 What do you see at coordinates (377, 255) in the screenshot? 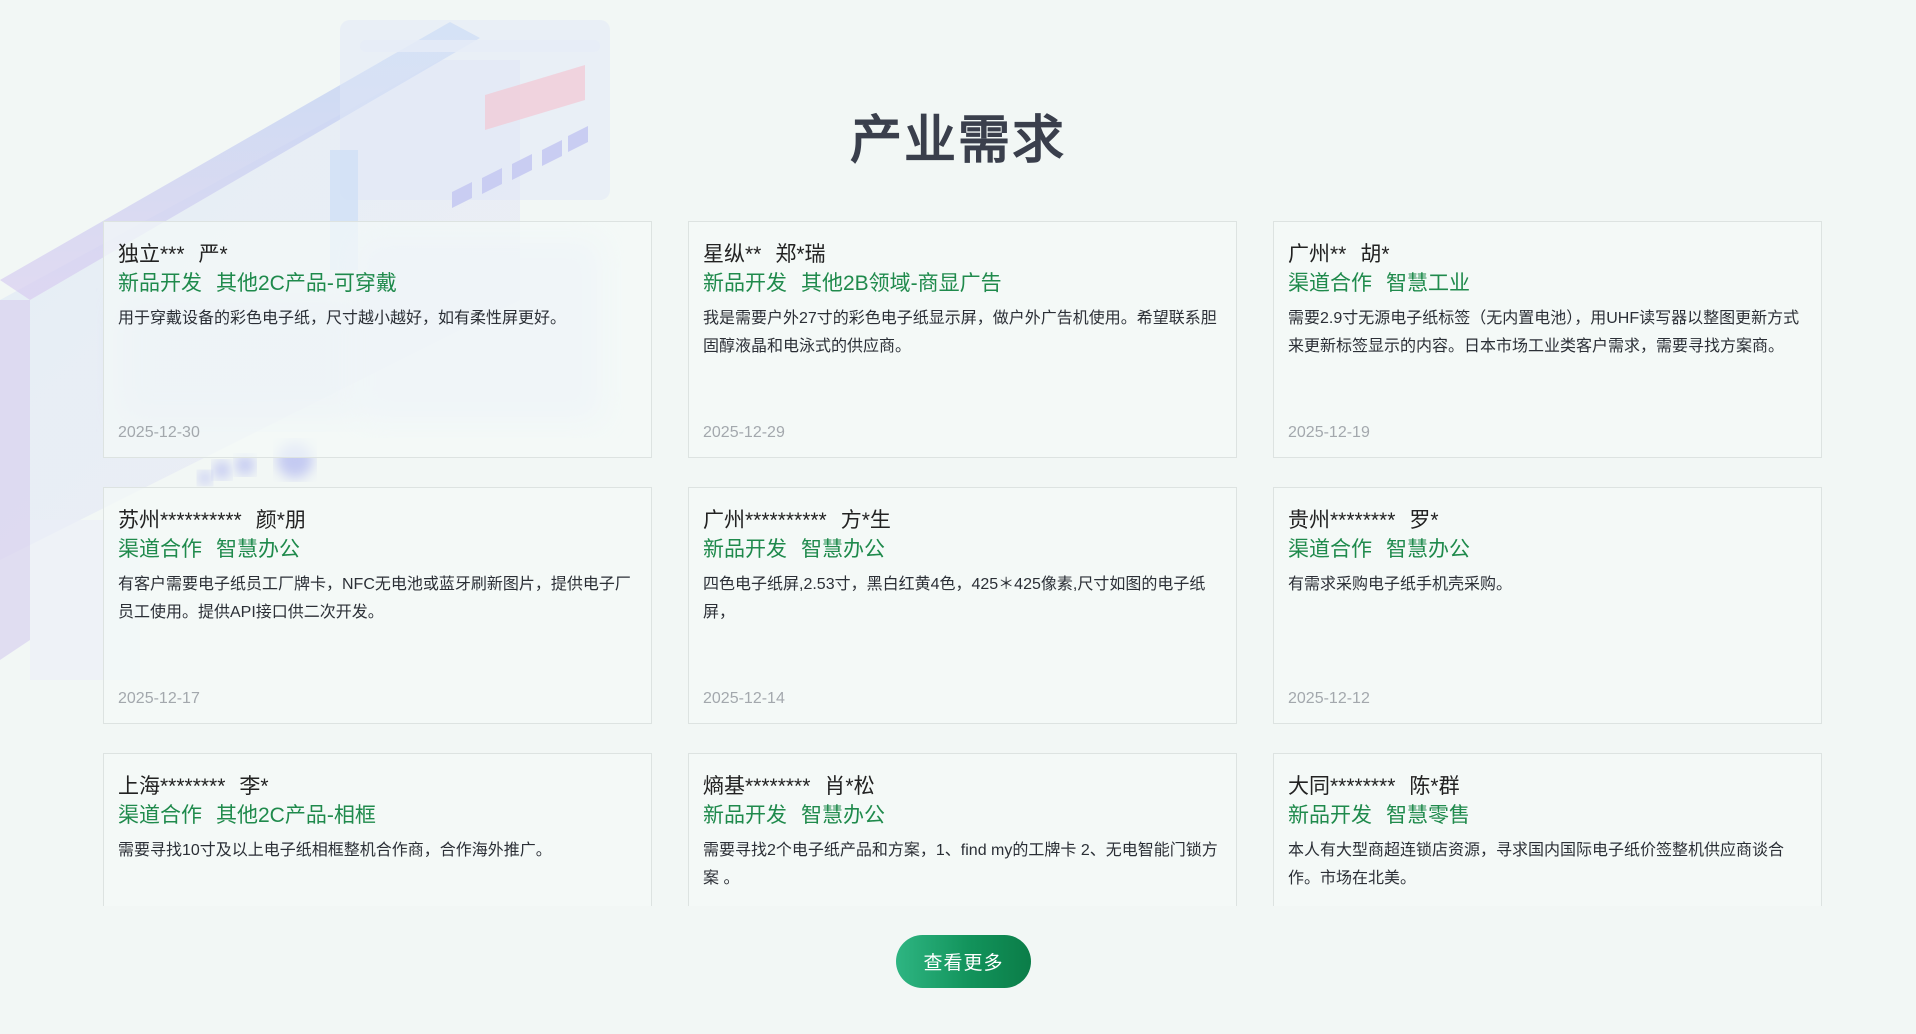
I see `card-header: 独立*** 严*` at bounding box center [377, 255].